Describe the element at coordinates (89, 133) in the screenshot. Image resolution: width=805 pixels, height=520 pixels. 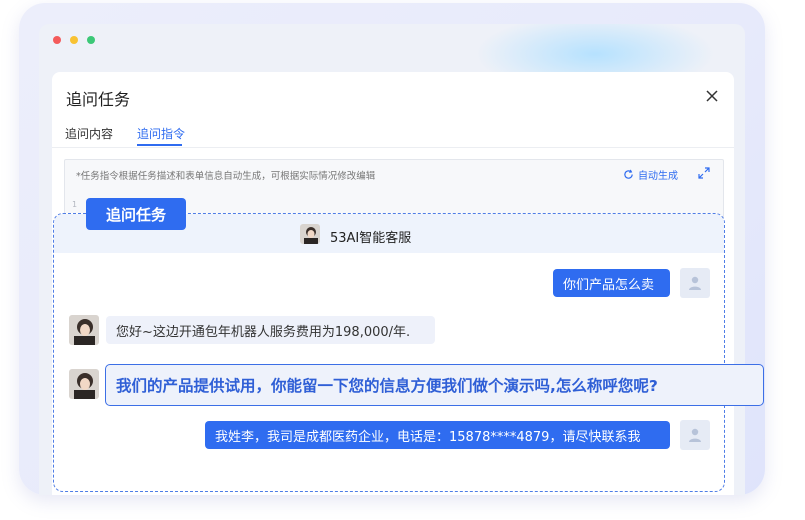
I see `tab-followup-content: 追问内容` at that location.